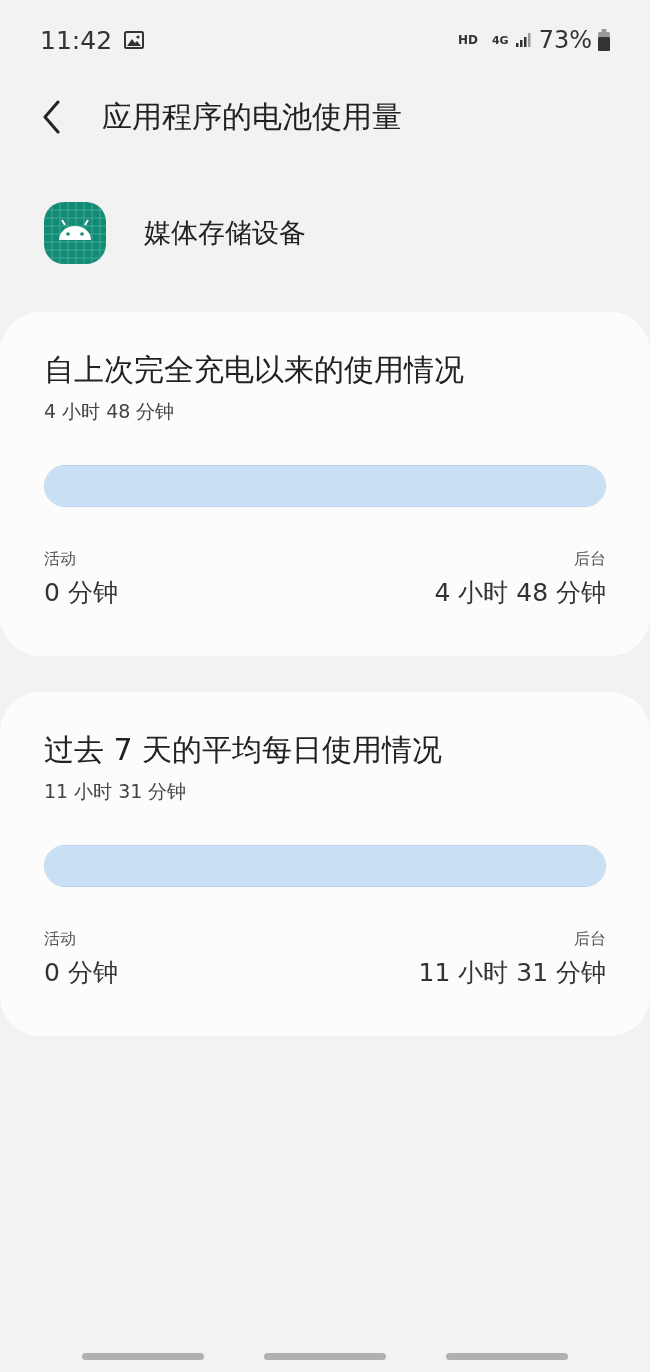  I want to click on android-app-icon, so click(75, 233).